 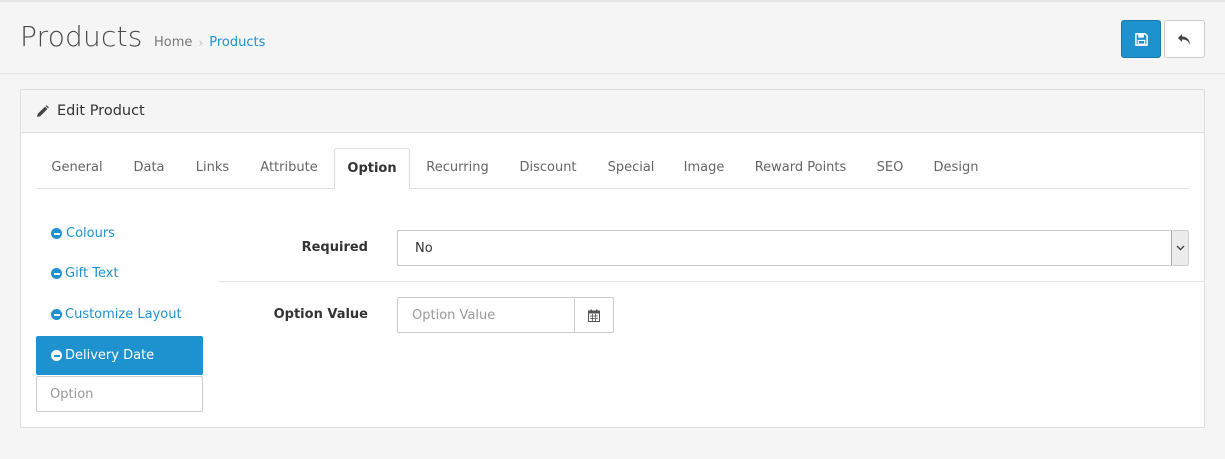 What do you see at coordinates (101, 111) in the screenshot?
I see `panel-title: Edit Product` at bounding box center [101, 111].